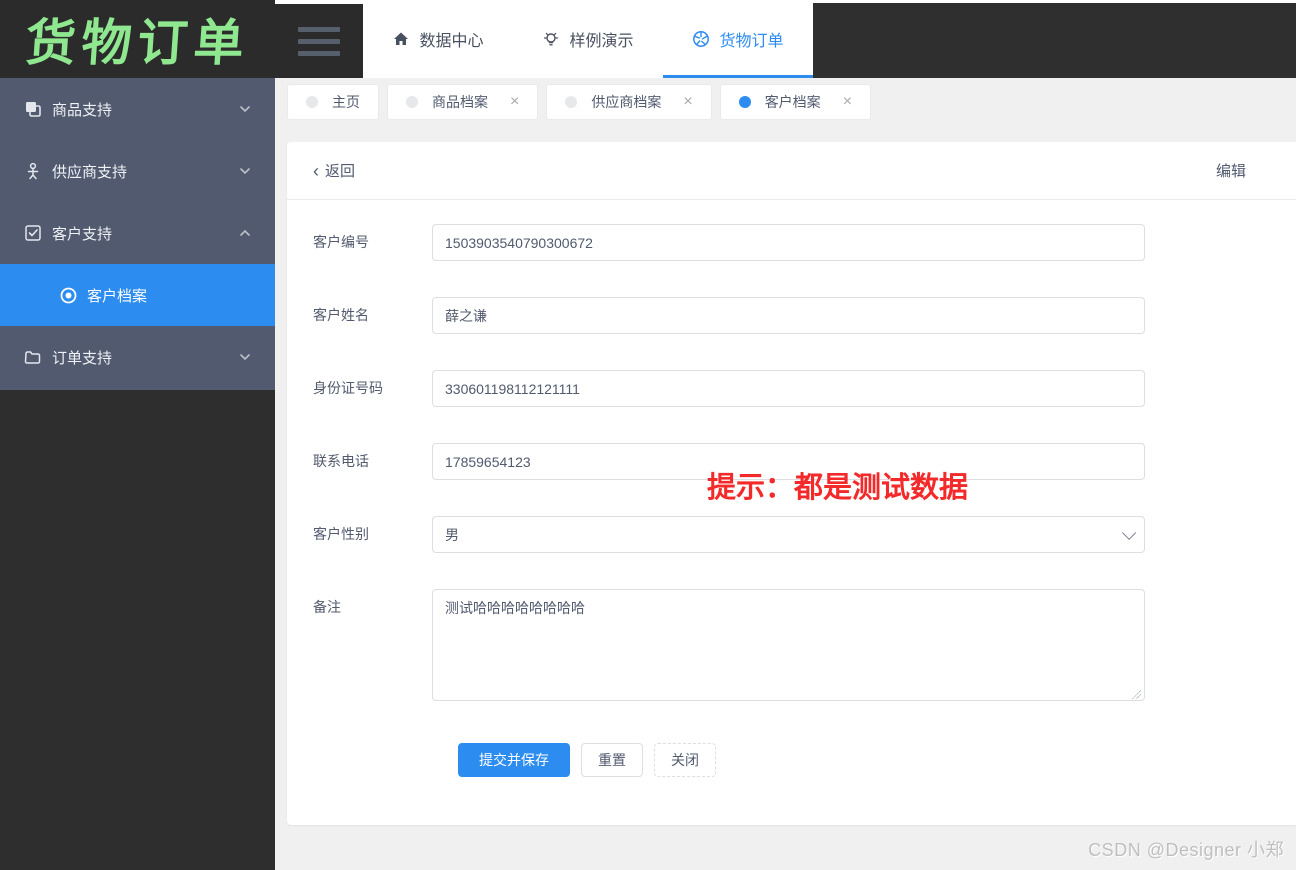 This screenshot has height=870, width=1296. I want to click on sidebar-item-label: 商品支持, so click(82, 110).